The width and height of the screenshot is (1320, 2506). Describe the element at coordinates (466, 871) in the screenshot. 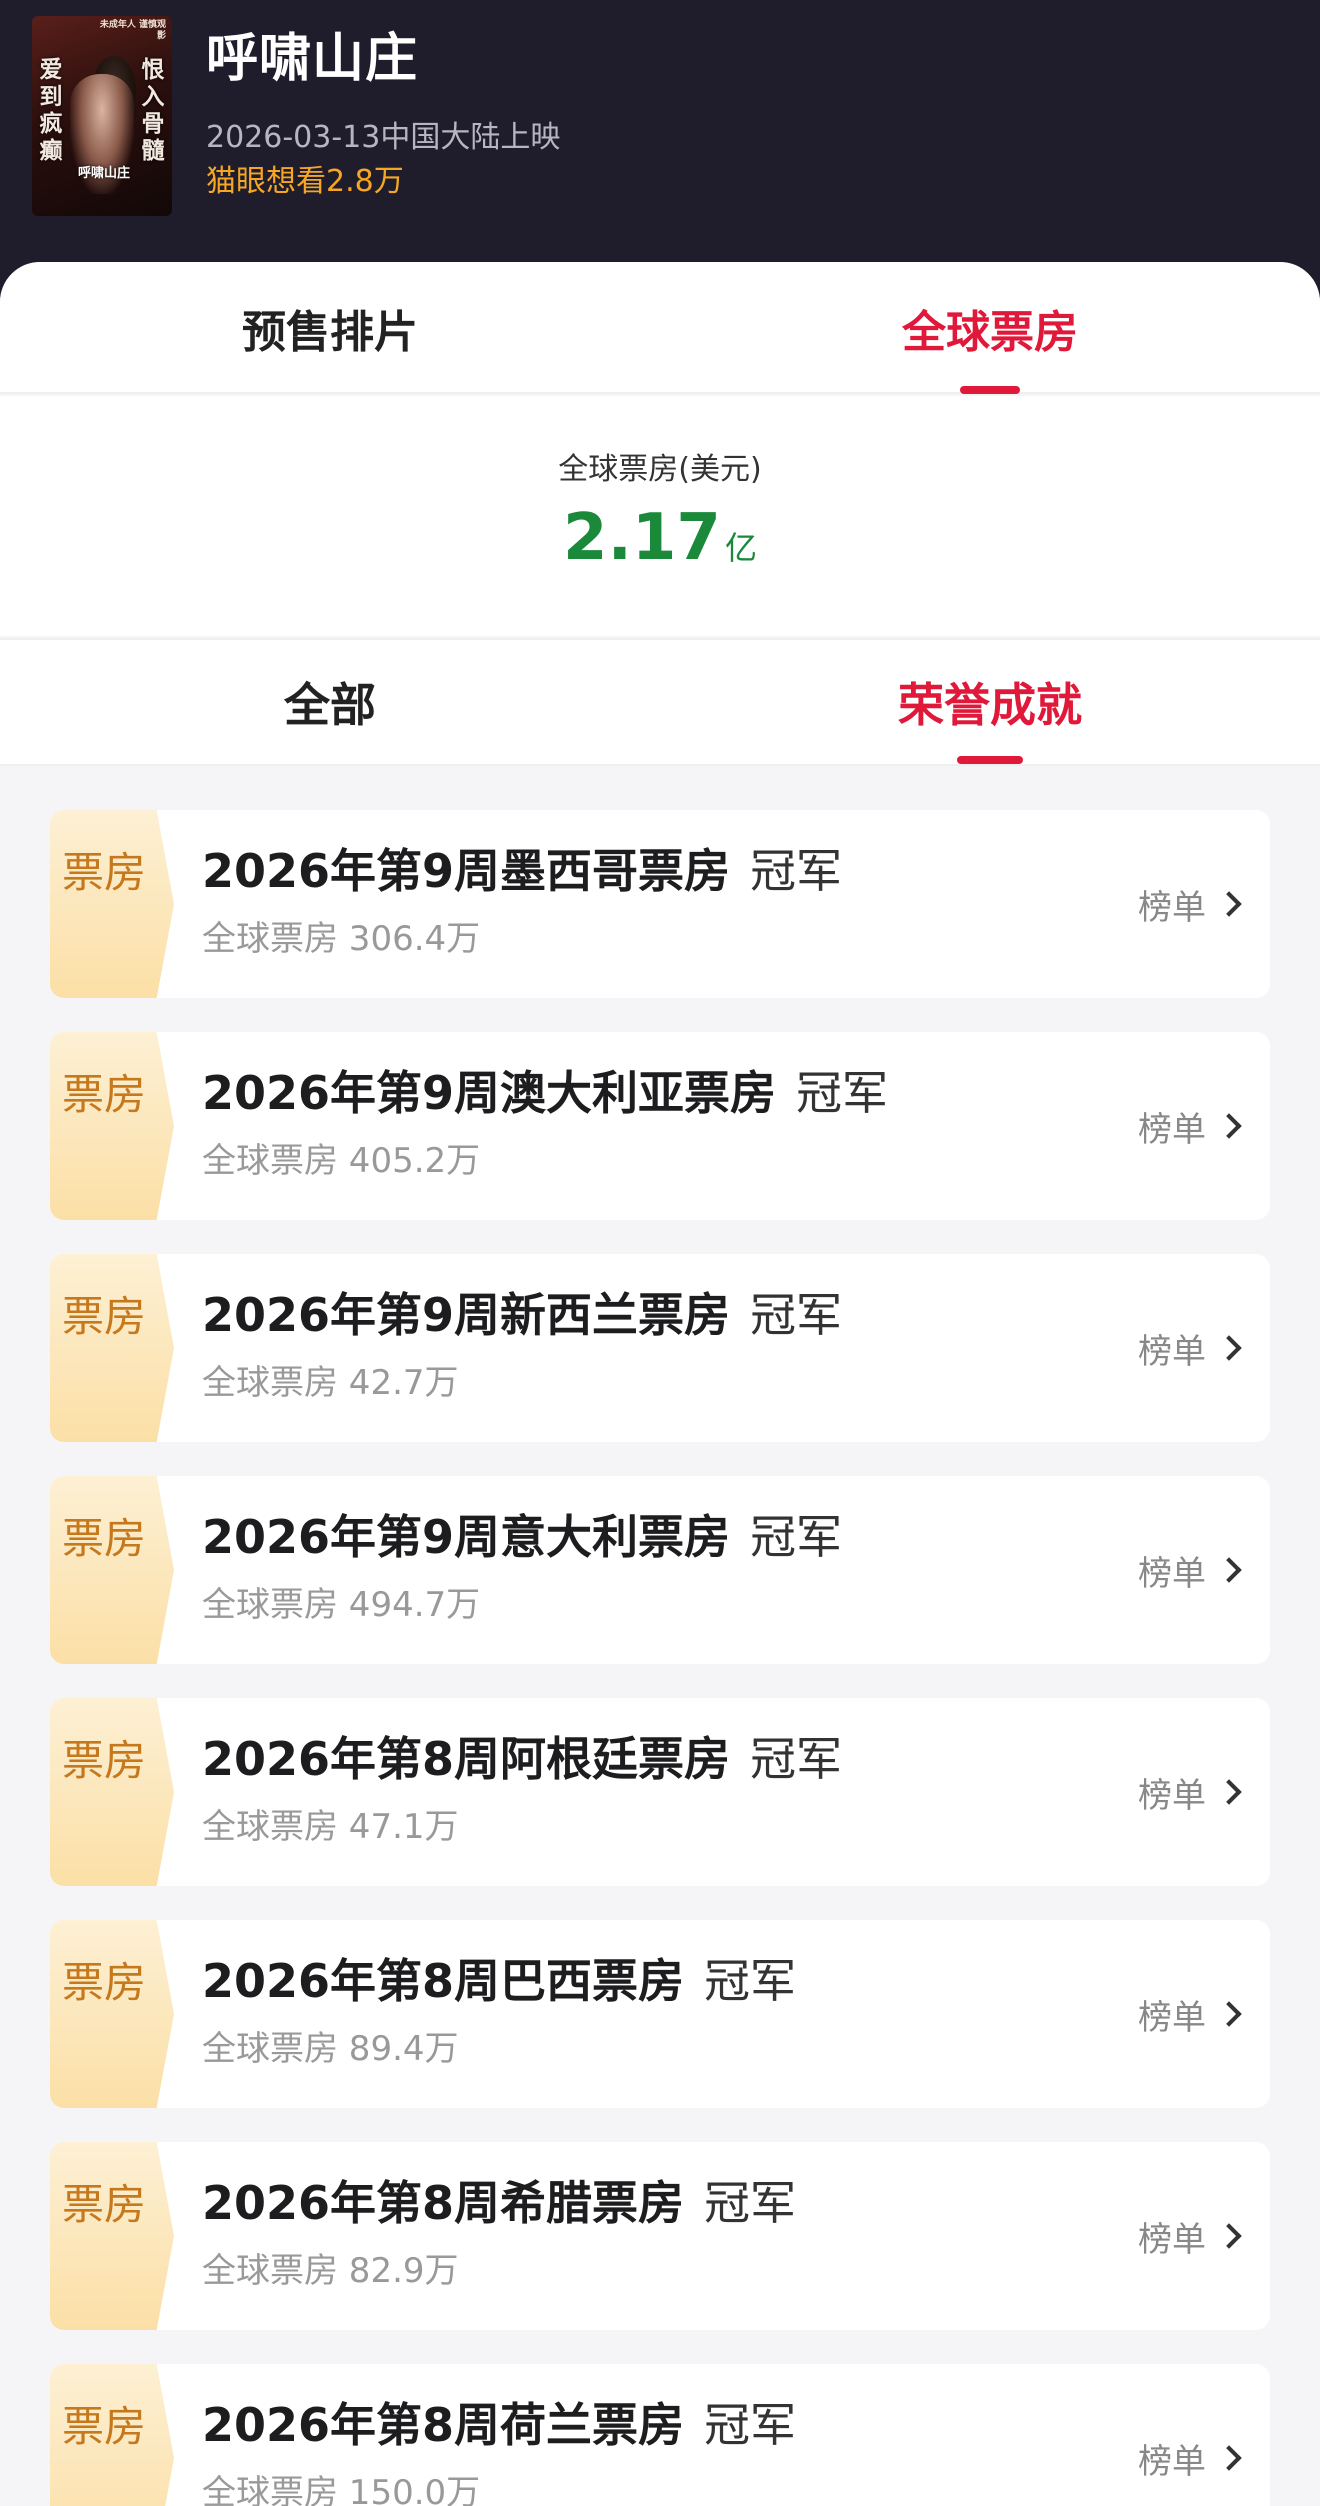

I see `achievement-title-text: 2026年第9周墨西哥票房` at that location.